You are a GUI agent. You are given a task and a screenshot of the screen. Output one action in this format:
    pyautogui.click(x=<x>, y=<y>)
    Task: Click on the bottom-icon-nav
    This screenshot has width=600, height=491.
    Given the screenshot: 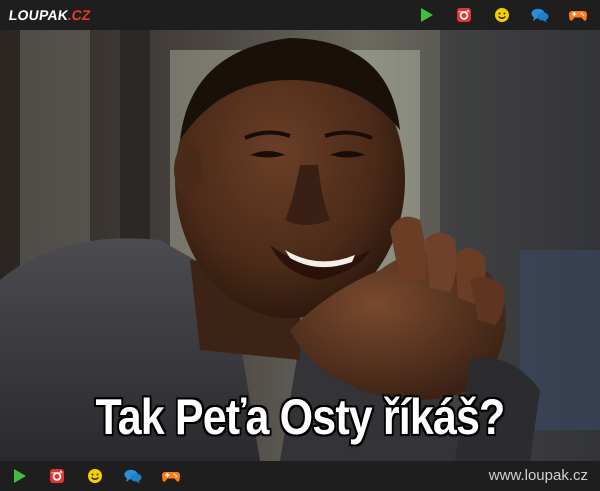 What is the action you would take?
    pyautogui.click(x=95, y=476)
    